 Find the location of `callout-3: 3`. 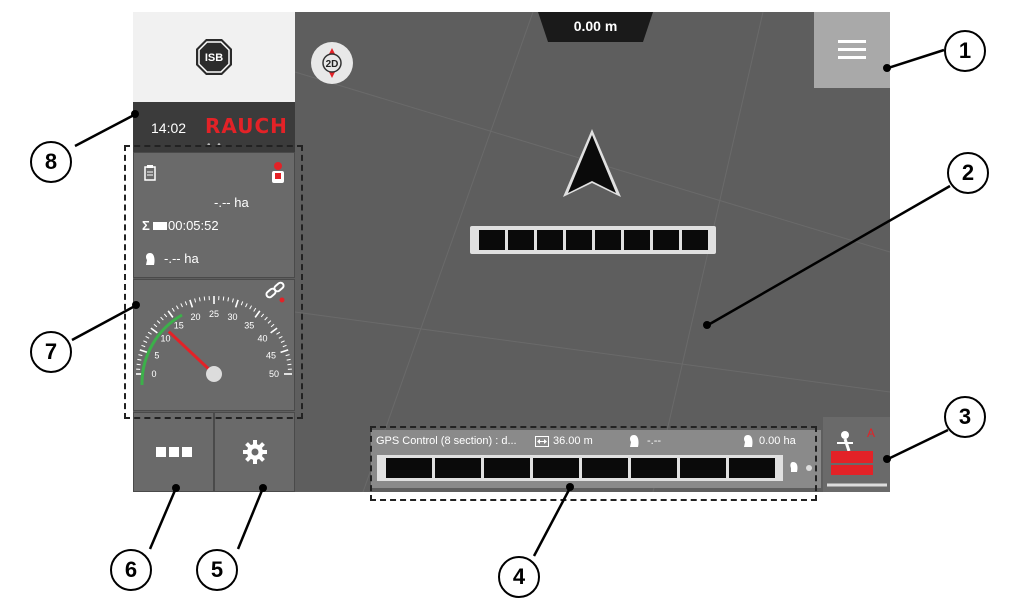

callout-3: 3 is located at coordinates (965, 417).